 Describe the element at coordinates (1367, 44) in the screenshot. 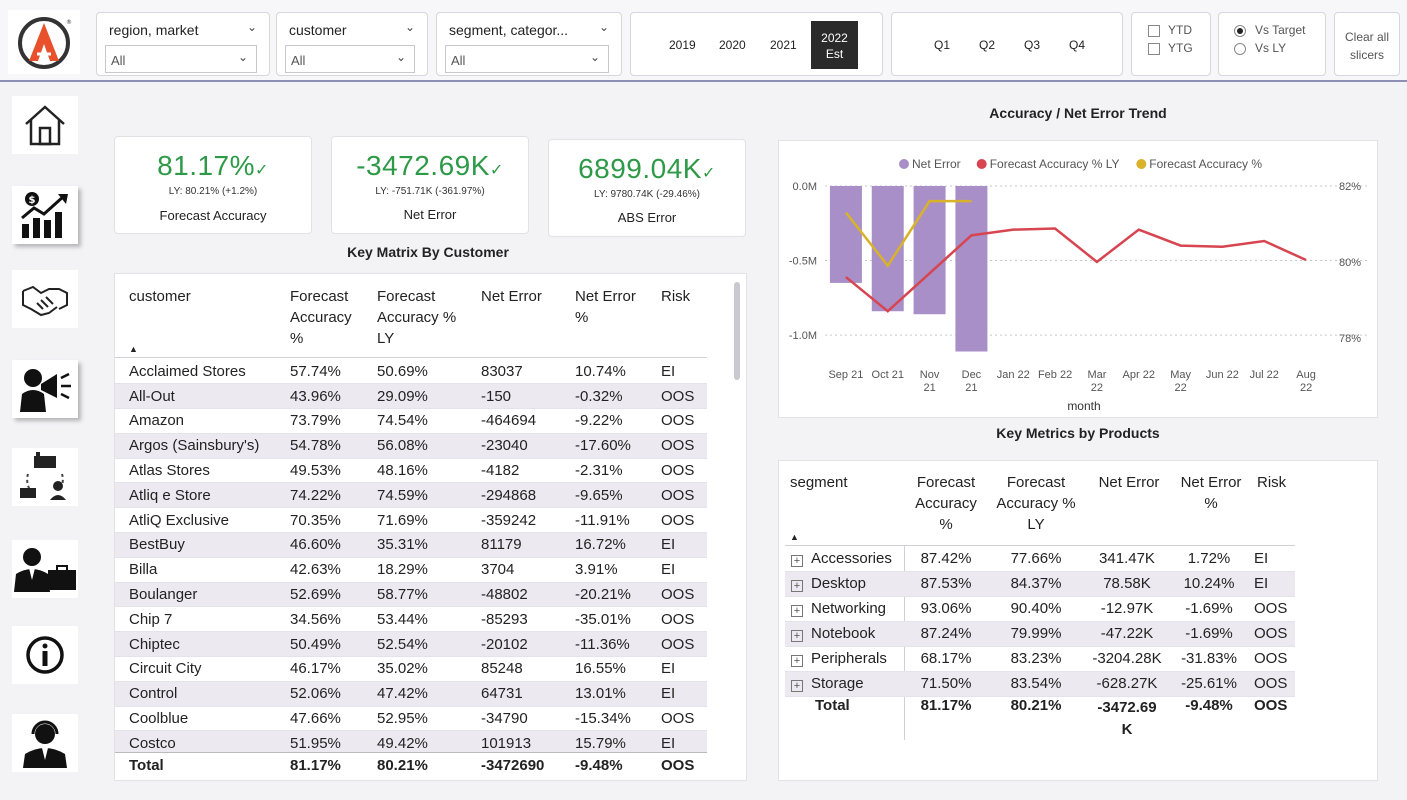

I see `clear-slicers-button: Clear all slicers` at that location.